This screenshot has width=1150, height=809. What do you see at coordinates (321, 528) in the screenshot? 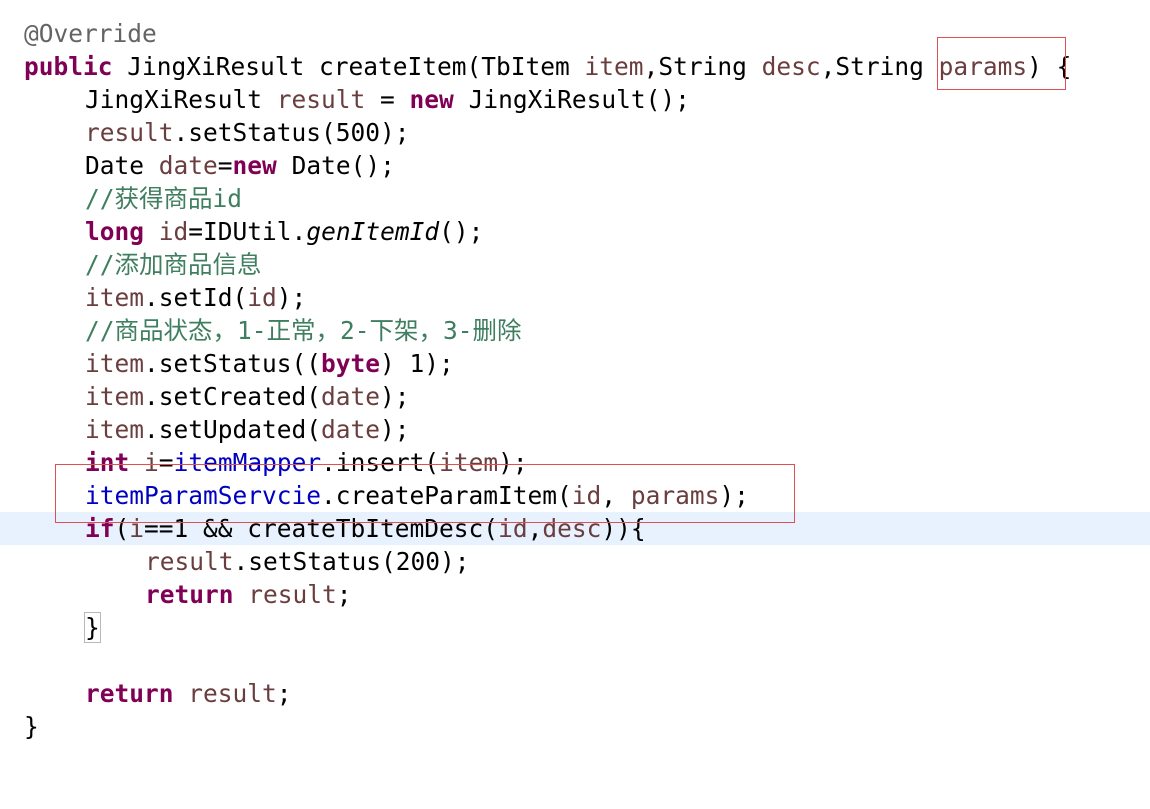
I see `code-text: ==1 && createTbItemDesc(` at bounding box center [321, 528].